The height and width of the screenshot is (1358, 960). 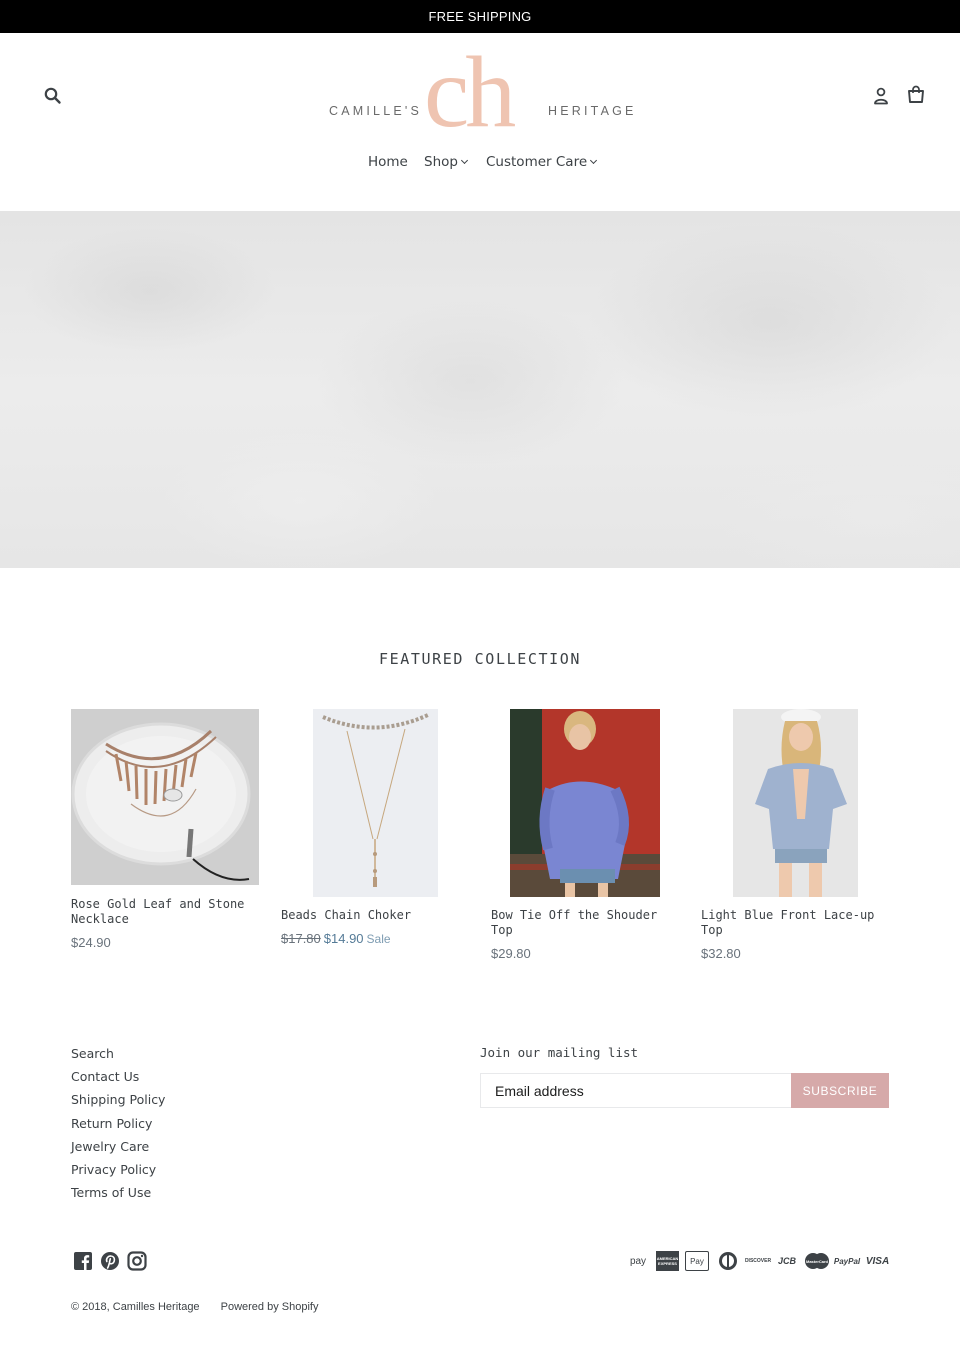 I want to click on pinterest-icon, so click(x=110, y=1261).